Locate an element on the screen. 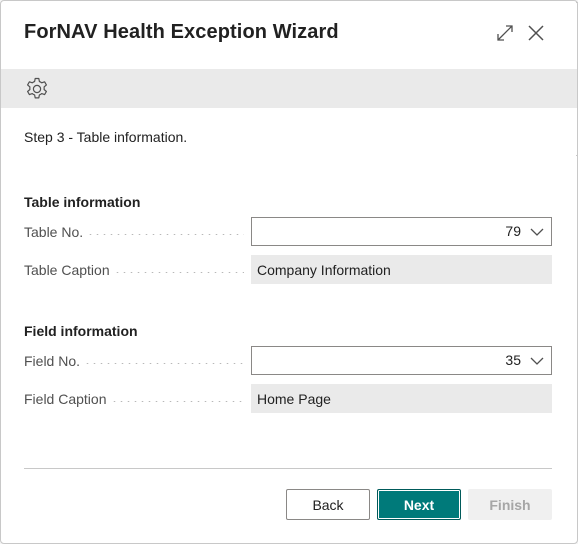 This screenshot has width=578, height=544. field-caption-value: Home Page is located at coordinates (294, 399).